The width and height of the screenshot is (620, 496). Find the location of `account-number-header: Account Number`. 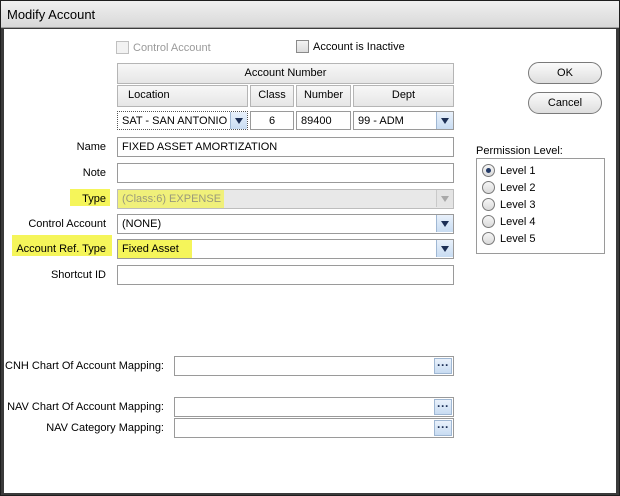

account-number-header: Account Number is located at coordinates (285, 73).